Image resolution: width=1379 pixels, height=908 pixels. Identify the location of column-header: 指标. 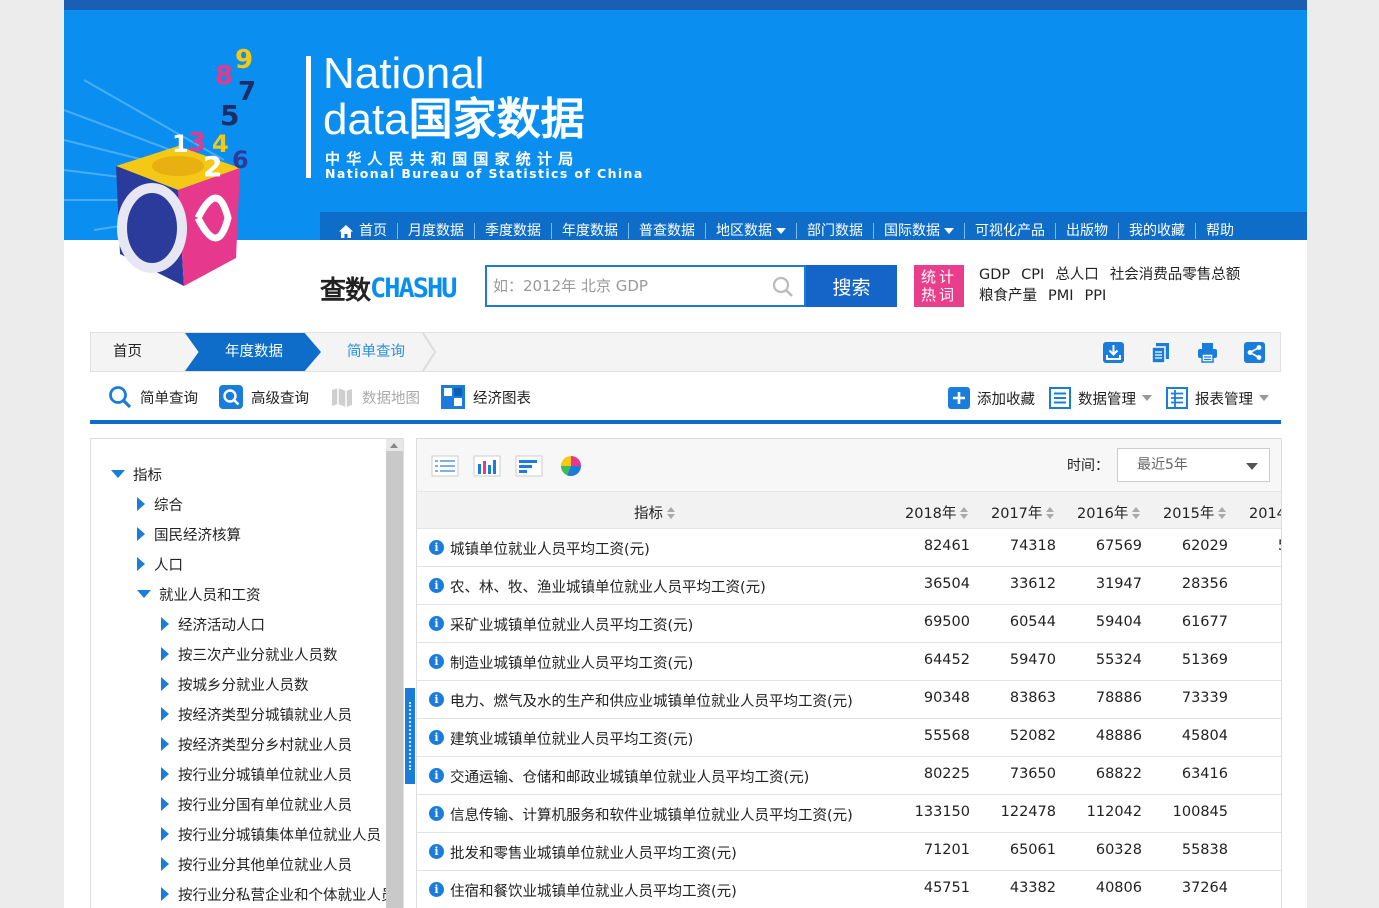
(654, 512).